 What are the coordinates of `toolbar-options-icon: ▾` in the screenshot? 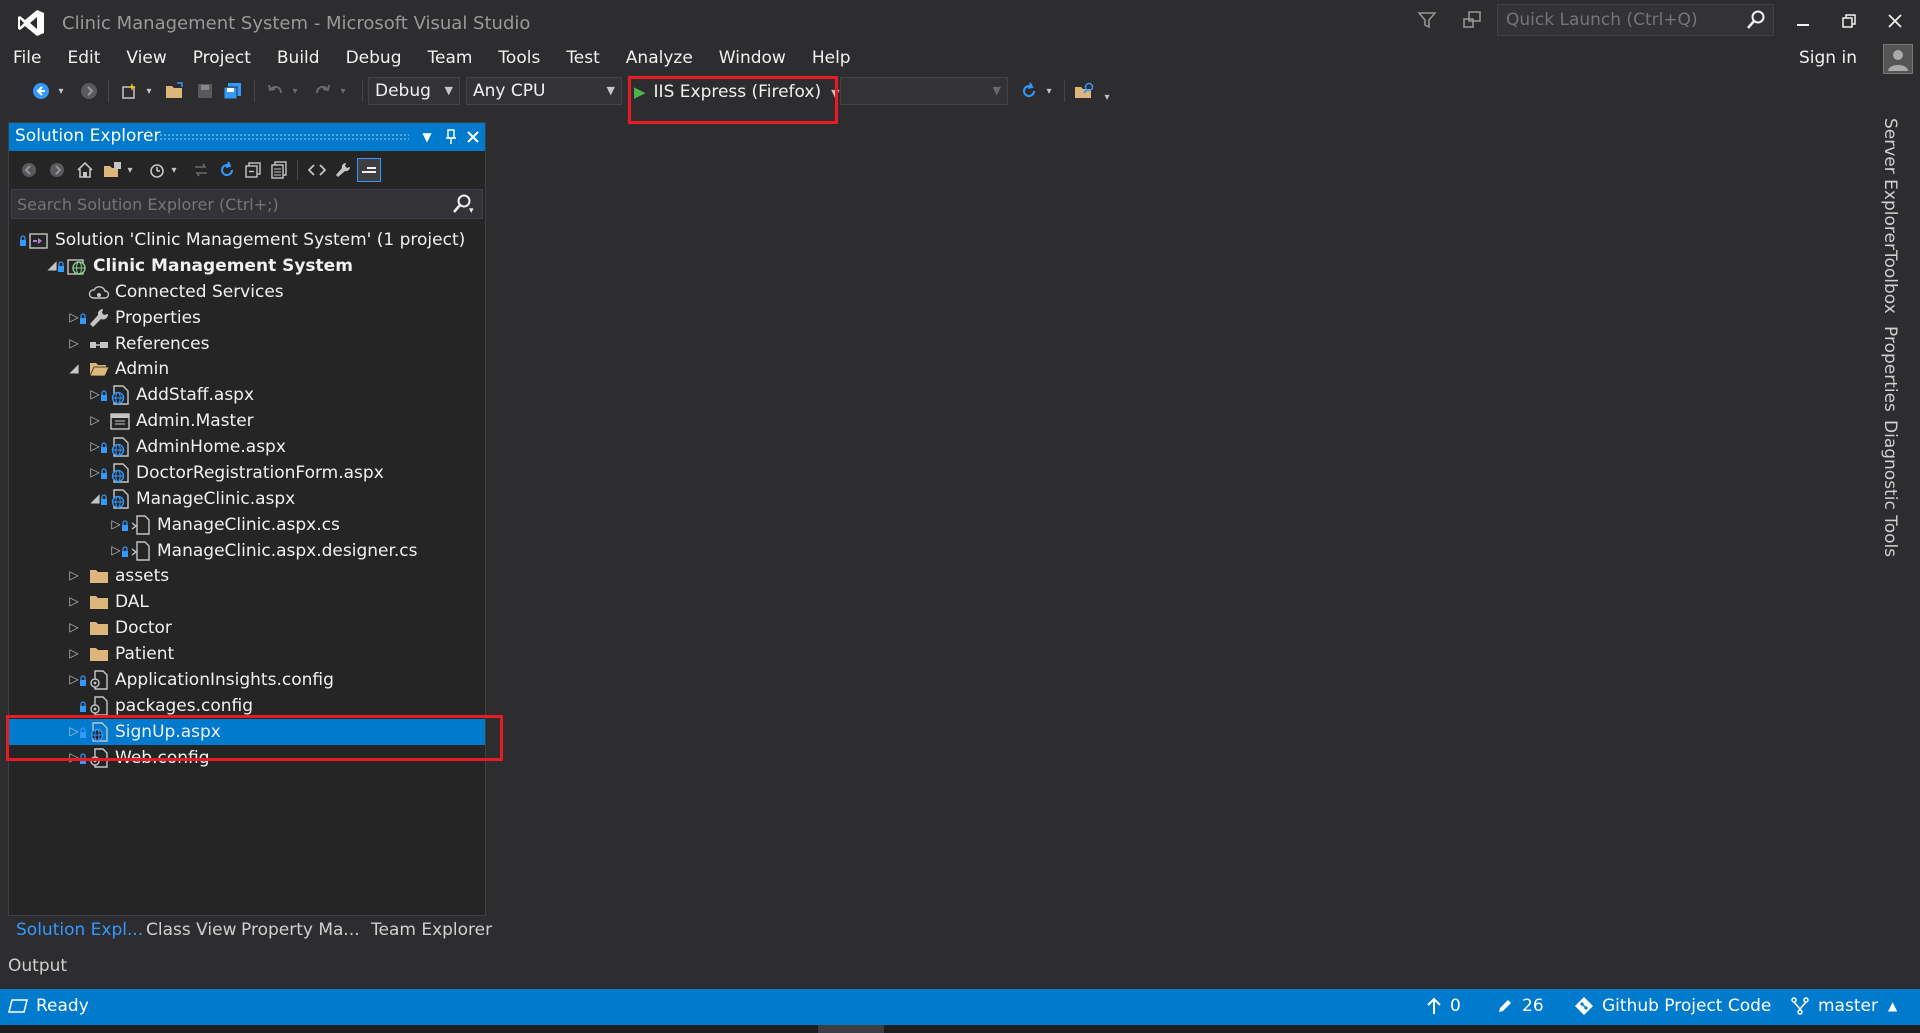 It's located at (1107, 97).